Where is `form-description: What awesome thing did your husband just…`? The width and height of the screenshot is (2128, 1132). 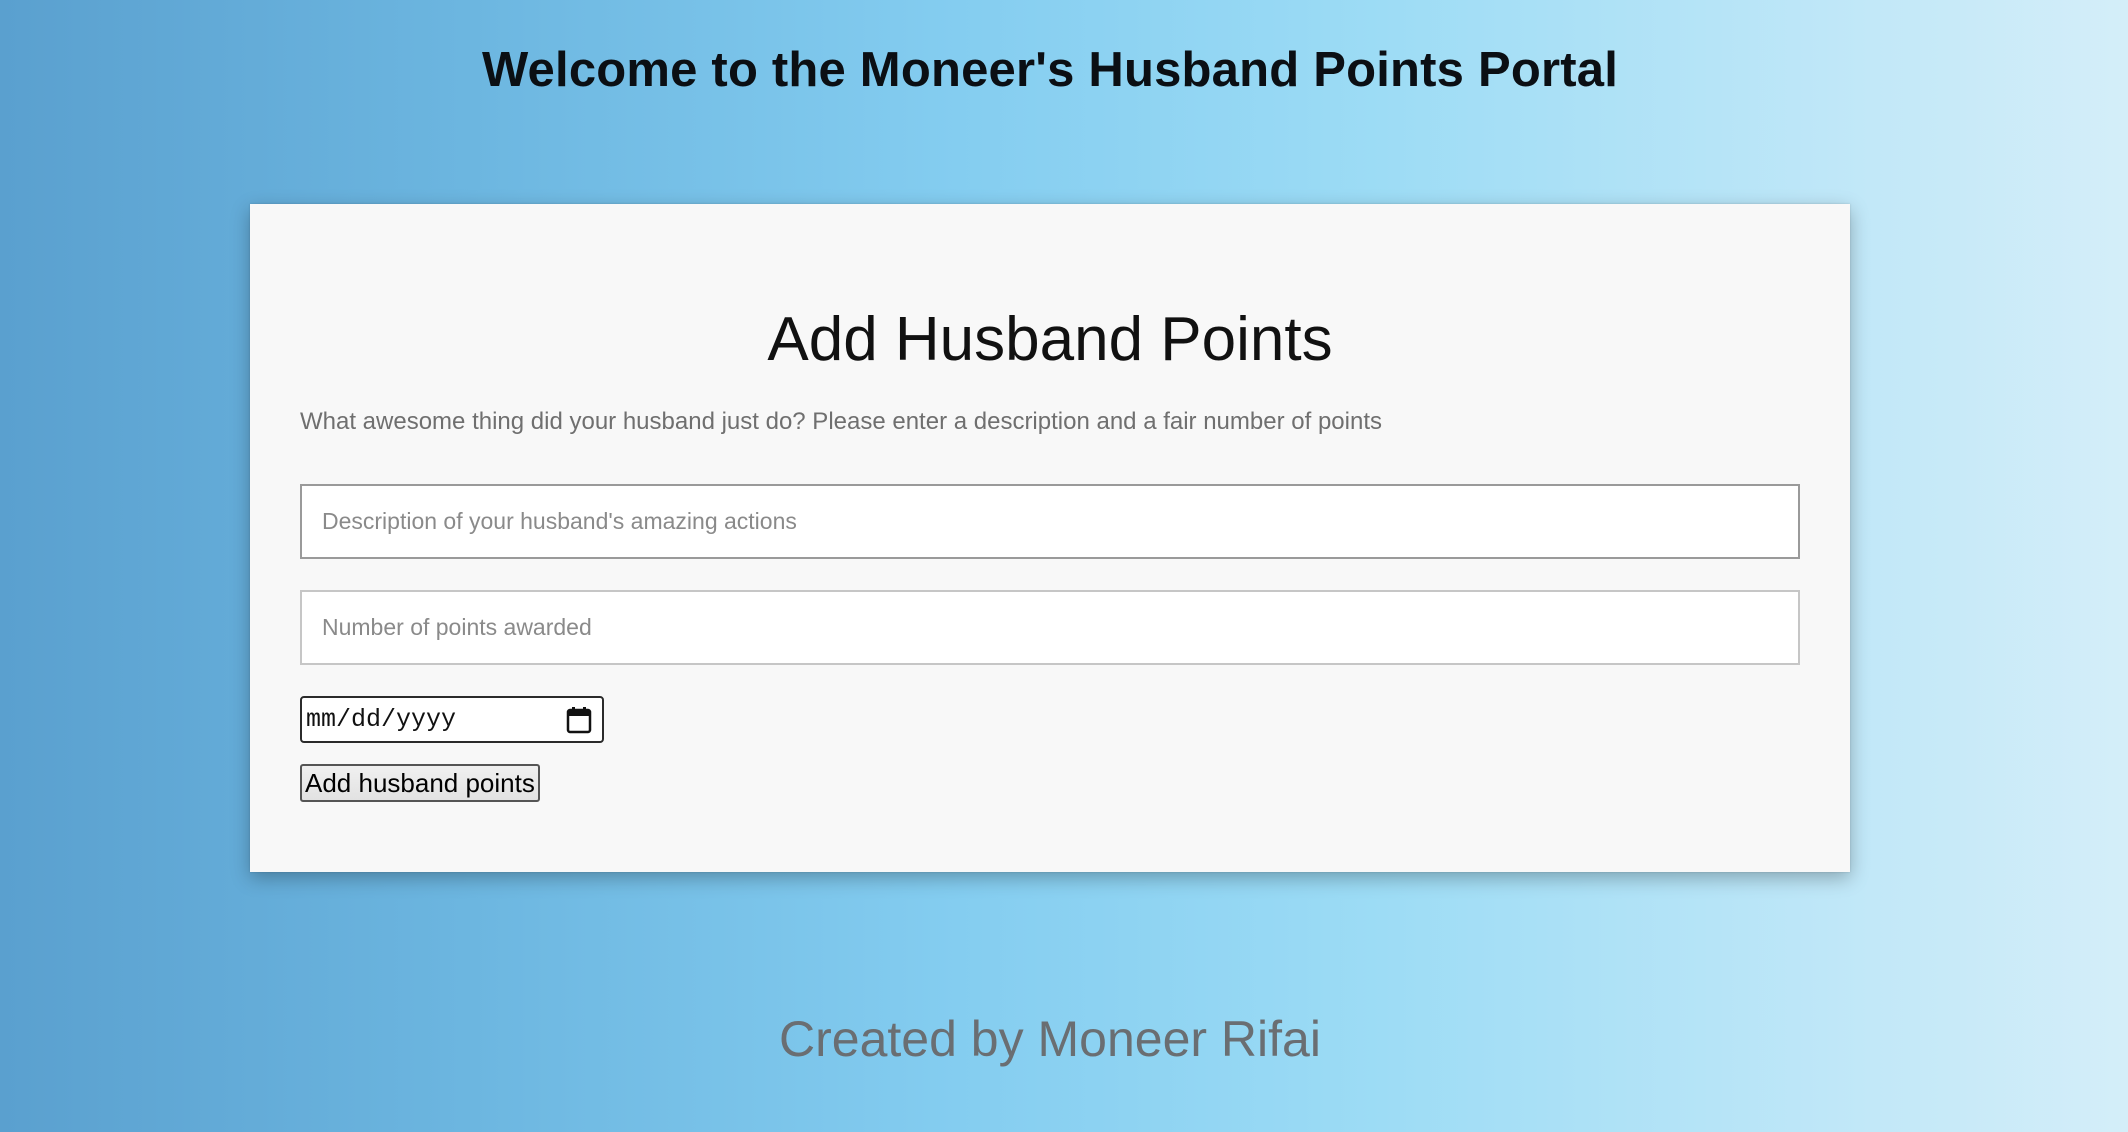 form-description: What awesome thing did your husband just… is located at coordinates (841, 421).